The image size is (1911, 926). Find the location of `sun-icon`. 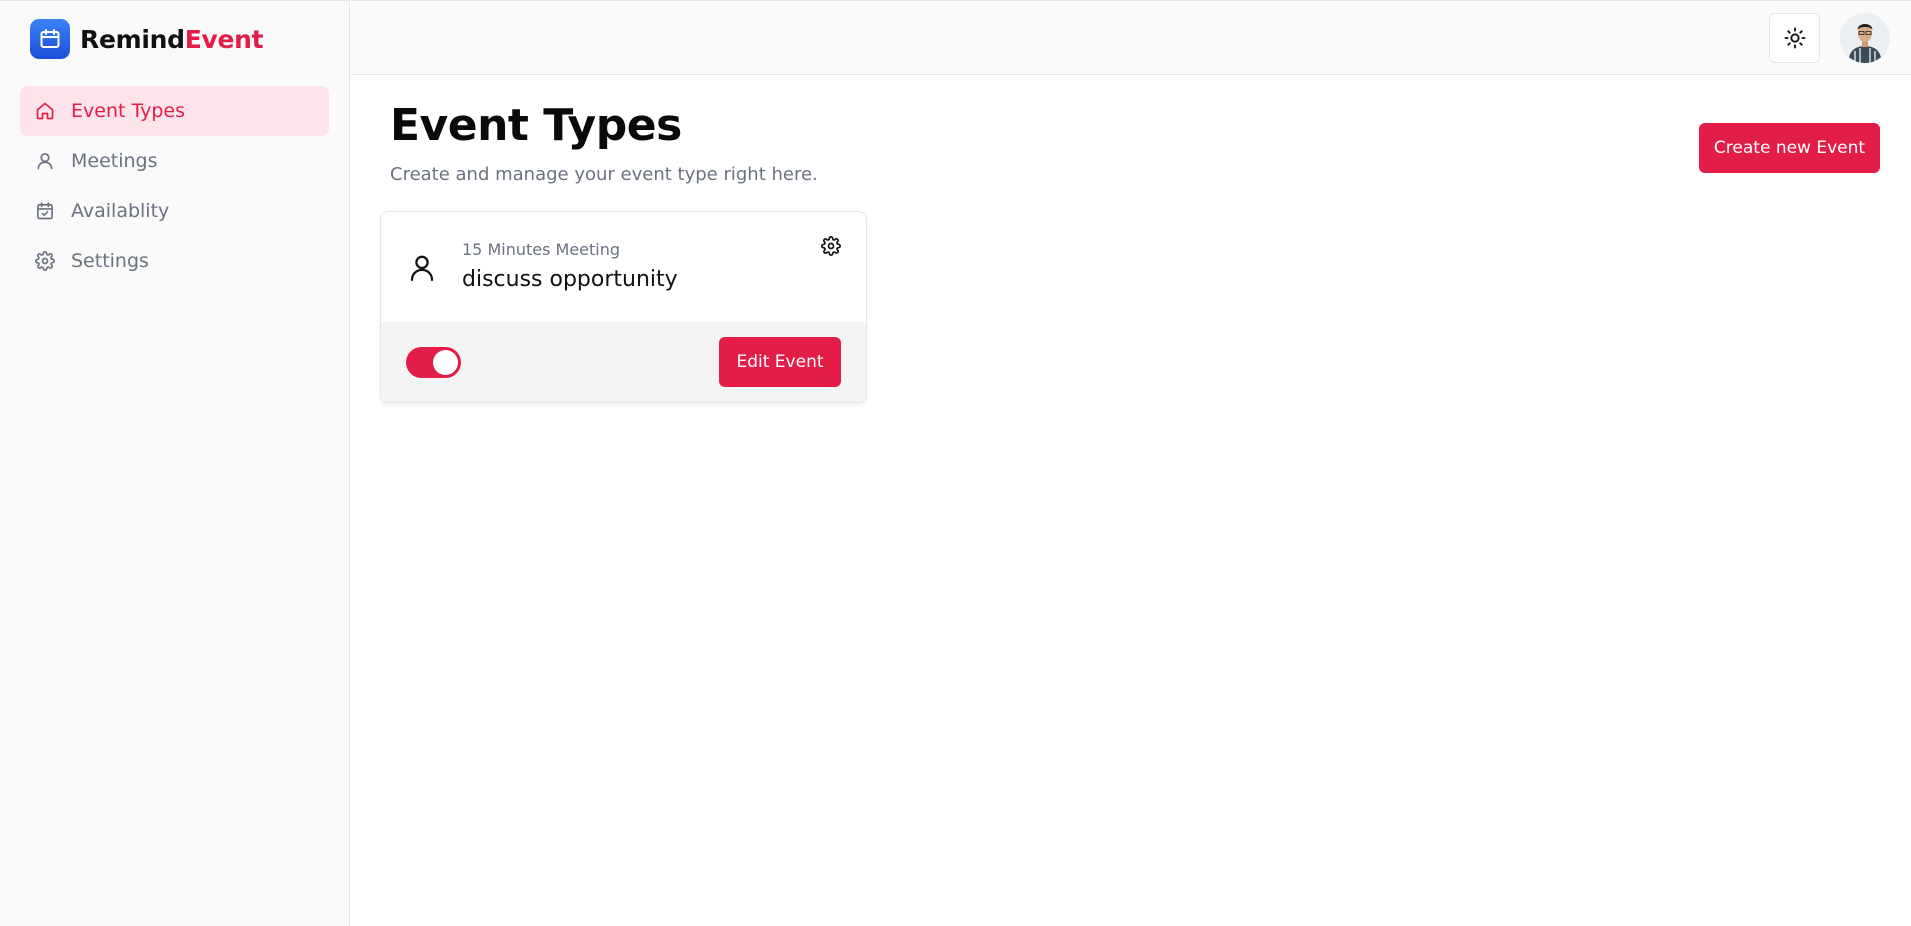

sun-icon is located at coordinates (1794, 38).